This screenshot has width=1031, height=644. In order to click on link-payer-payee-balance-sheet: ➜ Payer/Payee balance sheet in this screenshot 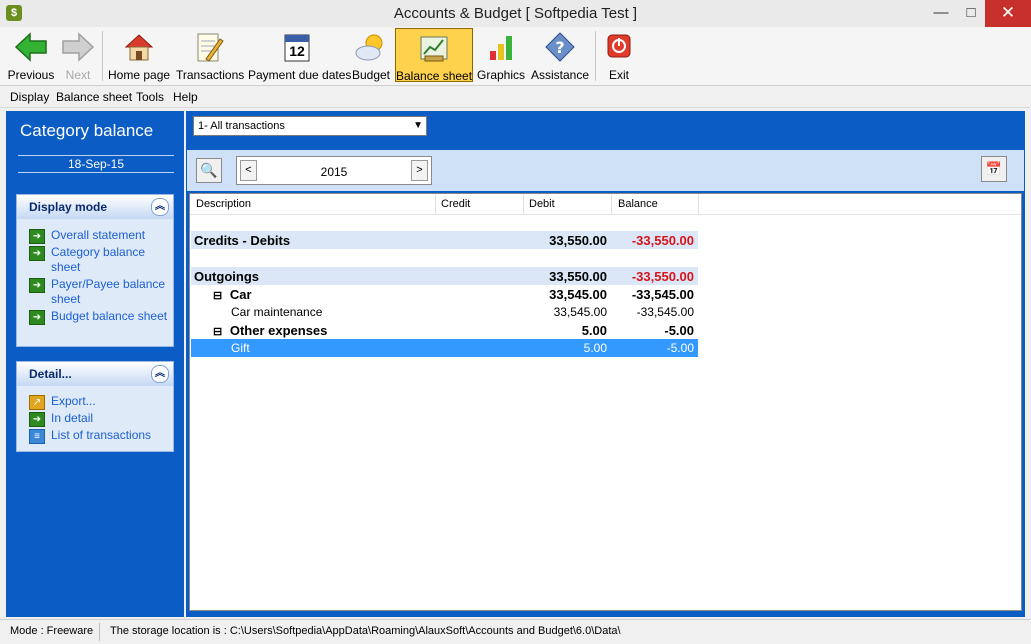, I will do `click(101, 292)`.